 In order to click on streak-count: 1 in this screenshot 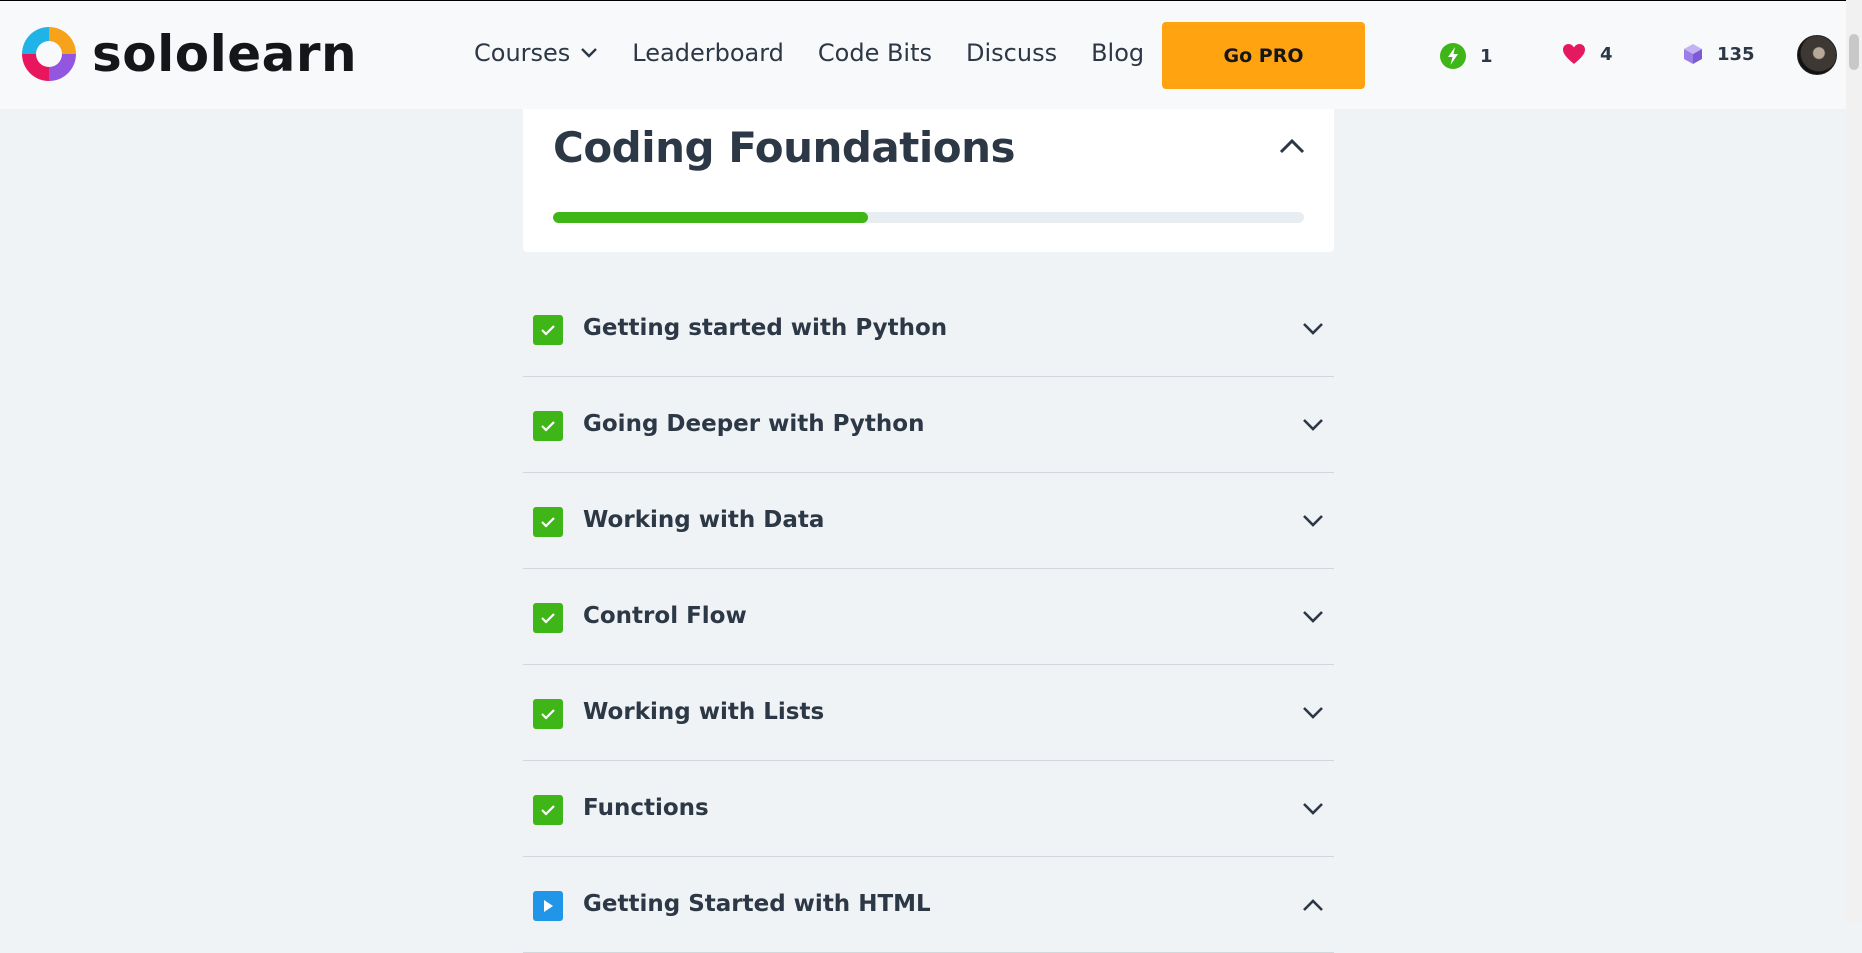, I will do `click(1486, 56)`.